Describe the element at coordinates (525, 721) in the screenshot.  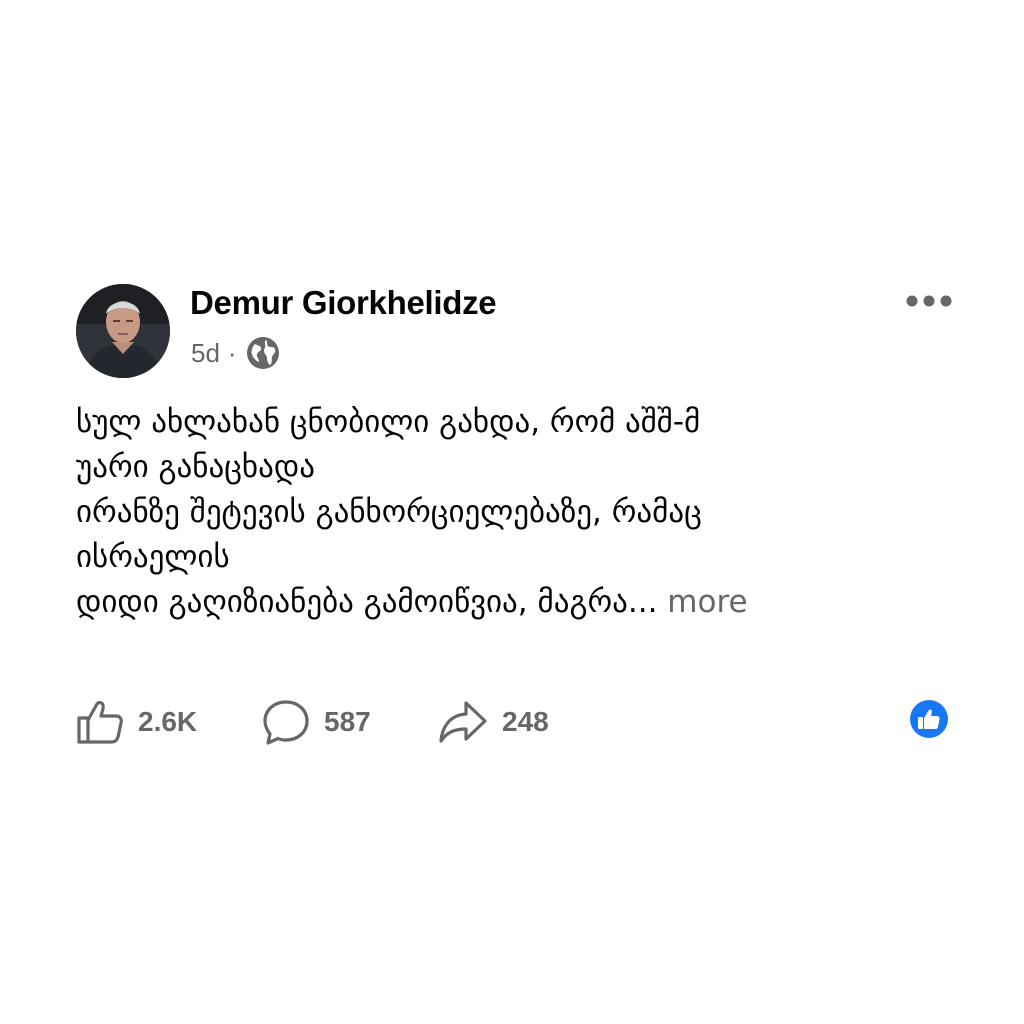
I see `share-count: 248` at that location.